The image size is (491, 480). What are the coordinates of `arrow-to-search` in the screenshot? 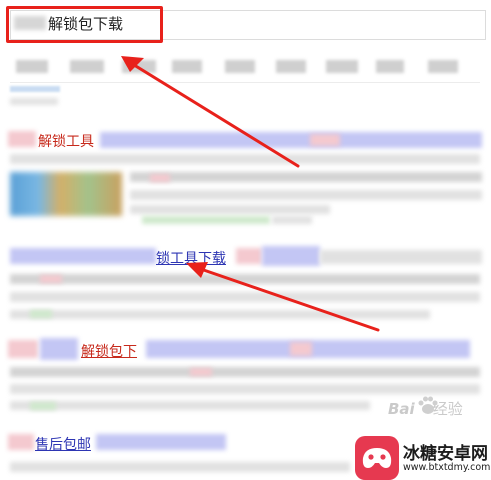 It's located at (212, 113).